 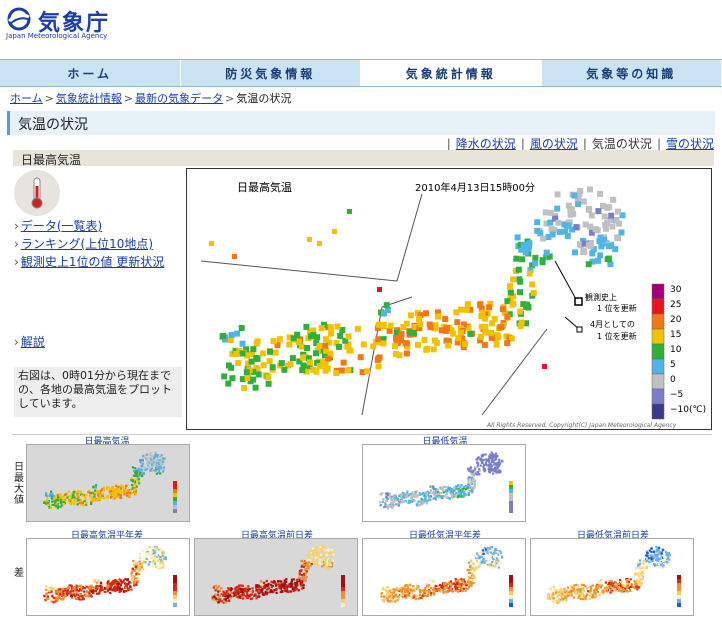 I want to click on breadcrumb-statistics: 気象統計情報, so click(x=89, y=98).